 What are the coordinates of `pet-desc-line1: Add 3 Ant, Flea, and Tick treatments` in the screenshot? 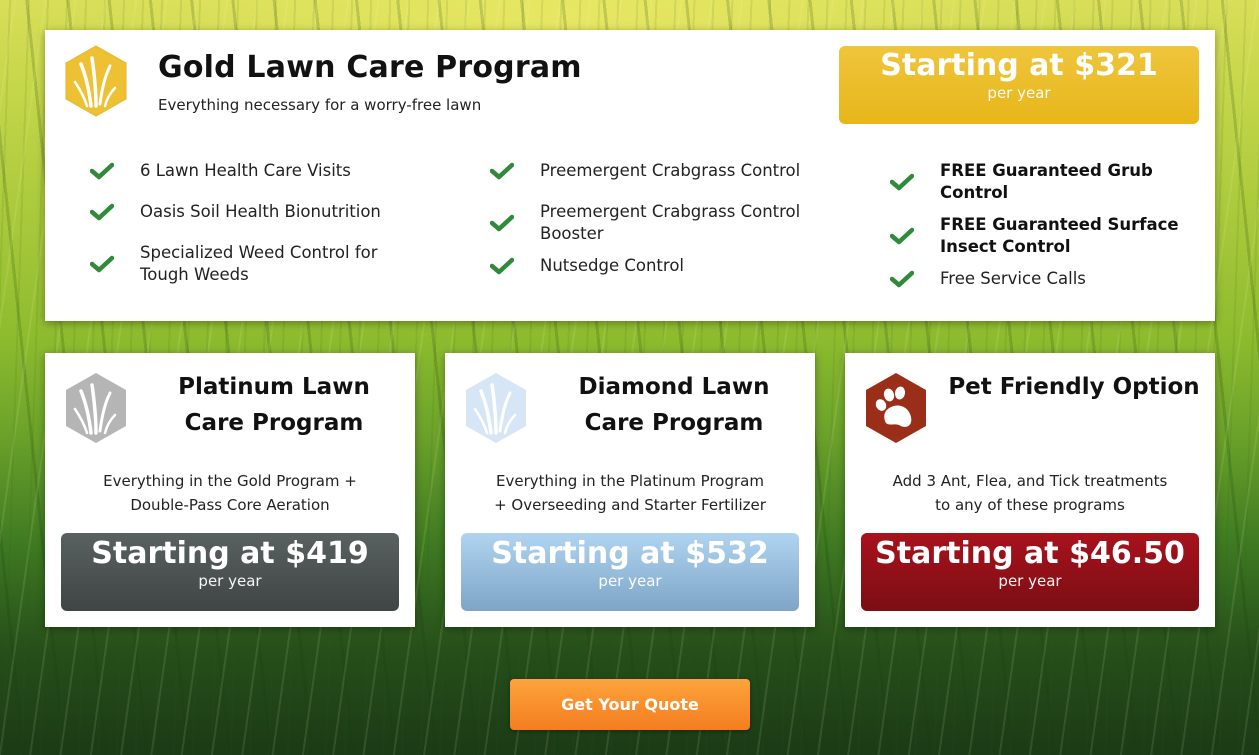 It's located at (1030, 481).